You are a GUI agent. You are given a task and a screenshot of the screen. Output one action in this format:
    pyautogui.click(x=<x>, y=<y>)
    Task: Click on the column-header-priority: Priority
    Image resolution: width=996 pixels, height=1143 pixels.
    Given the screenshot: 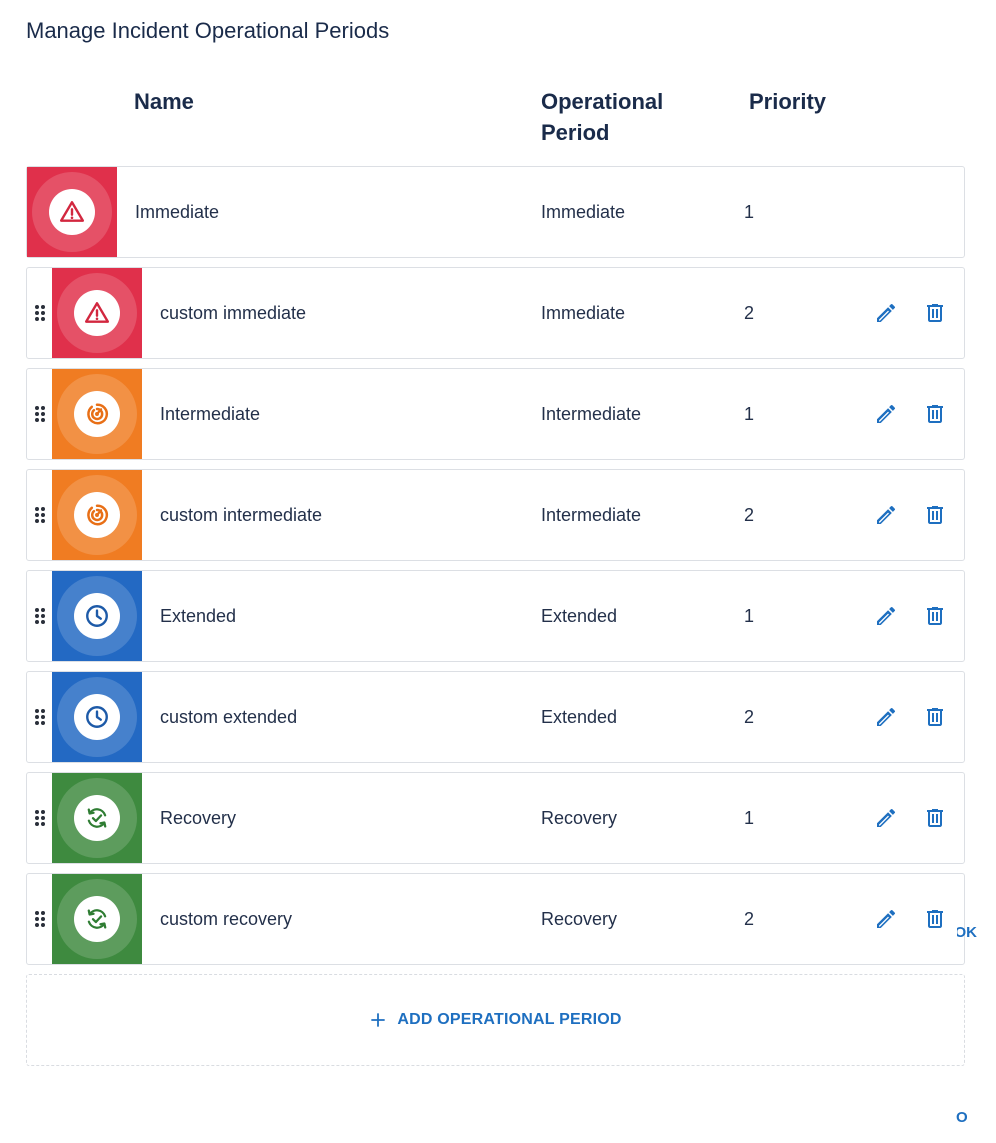 What is the action you would take?
    pyautogui.click(x=788, y=101)
    